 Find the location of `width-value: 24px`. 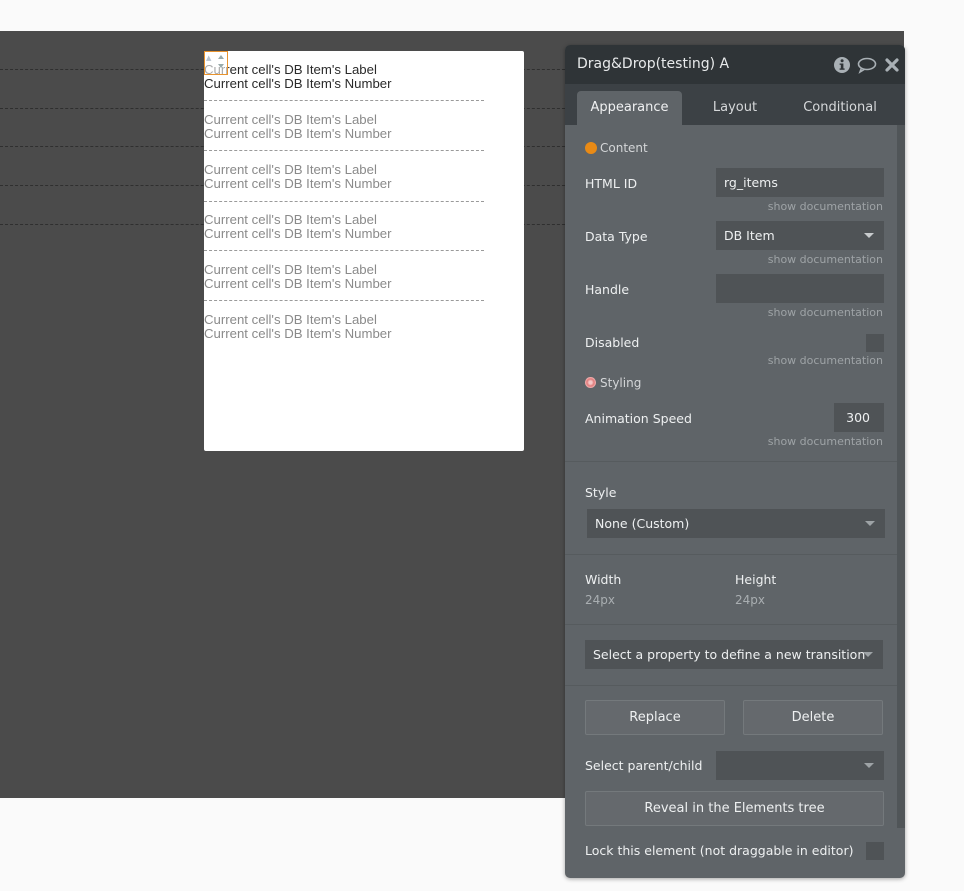

width-value: 24px is located at coordinates (600, 600).